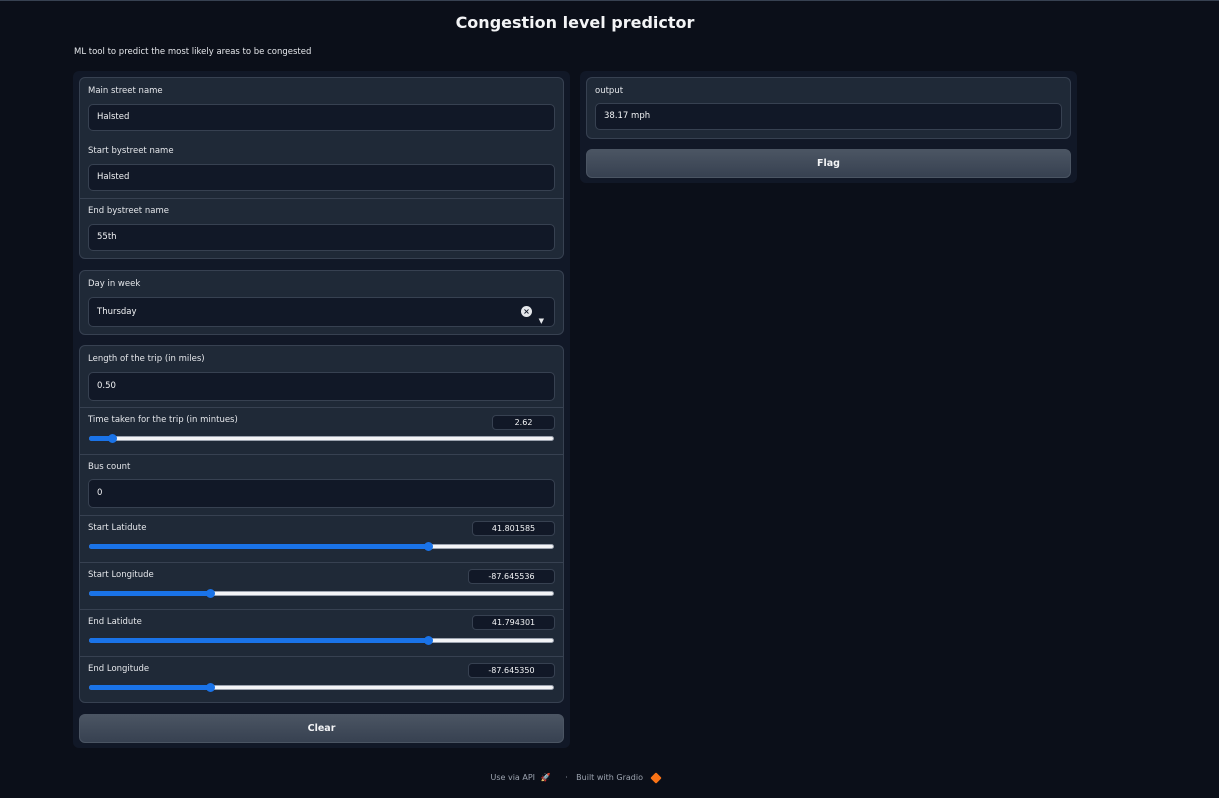 This screenshot has width=1219, height=798. Describe the element at coordinates (321, 386) in the screenshot. I see `length-input: 0.50` at that location.